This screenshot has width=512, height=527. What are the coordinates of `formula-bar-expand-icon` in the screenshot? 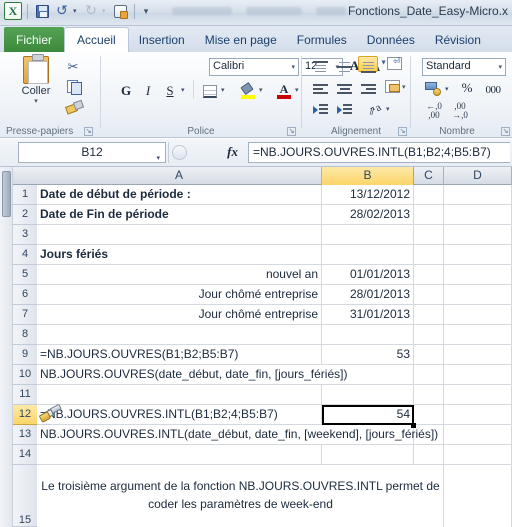 It's located at (179, 152).